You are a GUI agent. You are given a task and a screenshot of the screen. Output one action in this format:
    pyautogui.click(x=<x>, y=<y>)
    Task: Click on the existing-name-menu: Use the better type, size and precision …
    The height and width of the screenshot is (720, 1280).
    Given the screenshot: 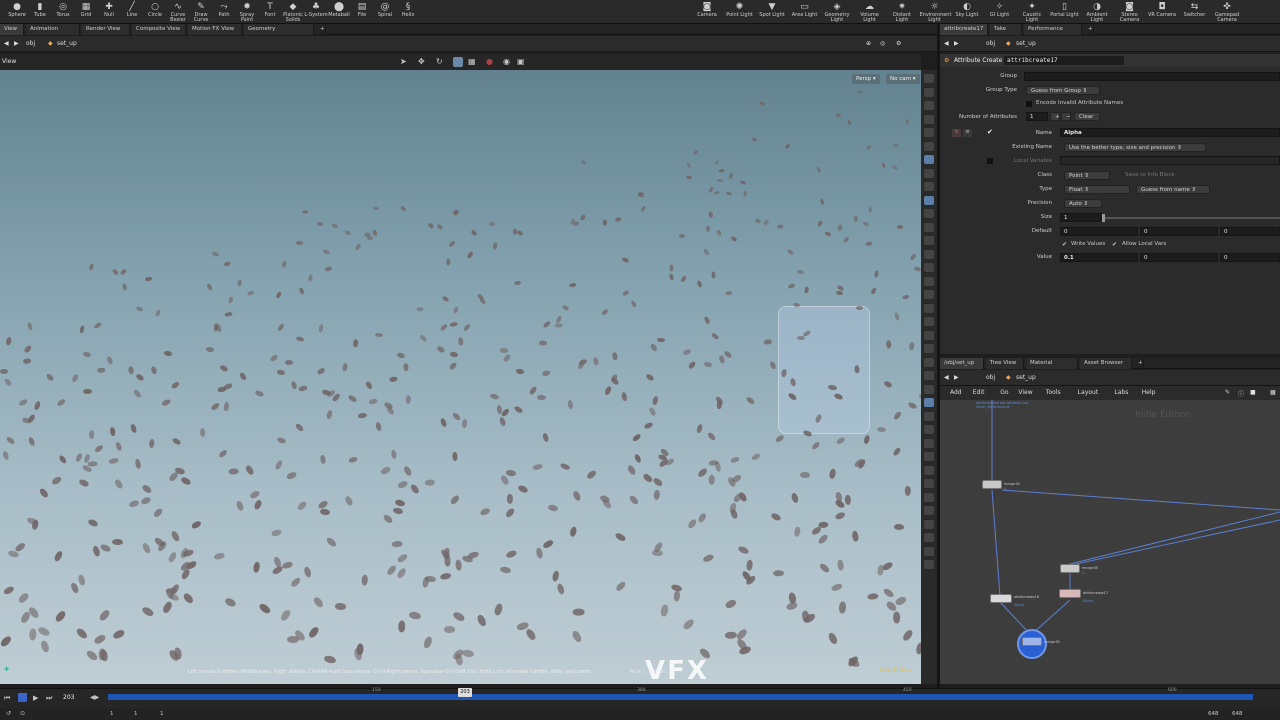 What is the action you would take?
    pyautogui.click(x=1135, y=147)
    